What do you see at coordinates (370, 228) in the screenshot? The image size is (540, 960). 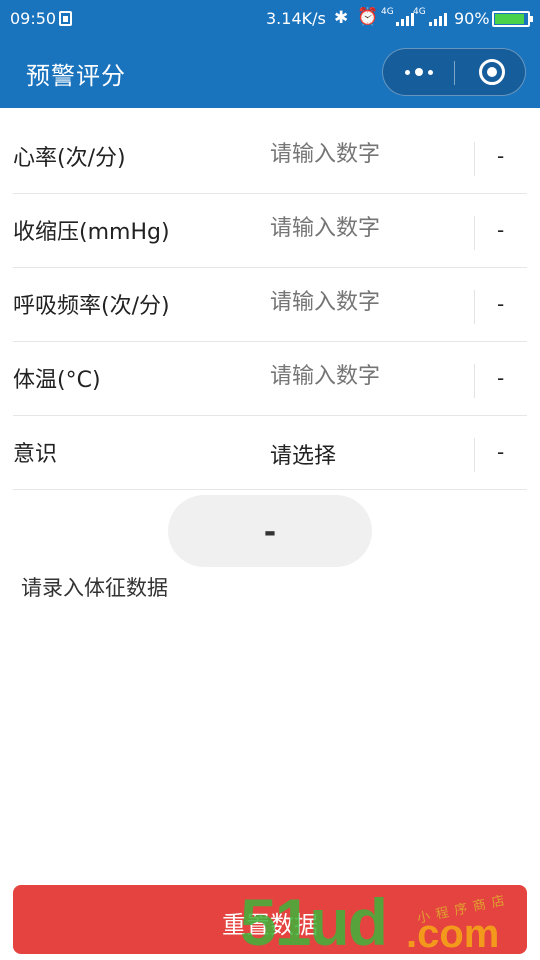 I see `systolic-input` at bounding box center [370, 228].